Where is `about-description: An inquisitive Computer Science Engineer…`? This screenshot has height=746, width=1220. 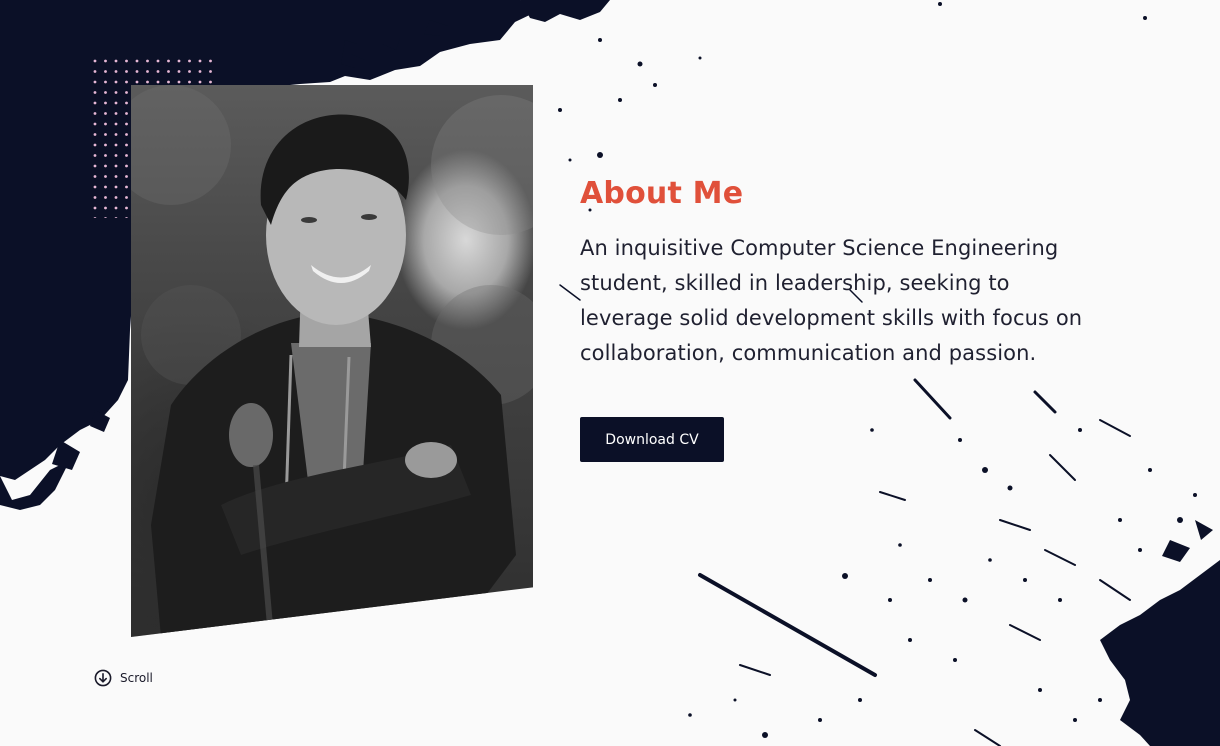
about-description: An inquisitive Computer Science Engineer… is located at coordinates (831, 300).